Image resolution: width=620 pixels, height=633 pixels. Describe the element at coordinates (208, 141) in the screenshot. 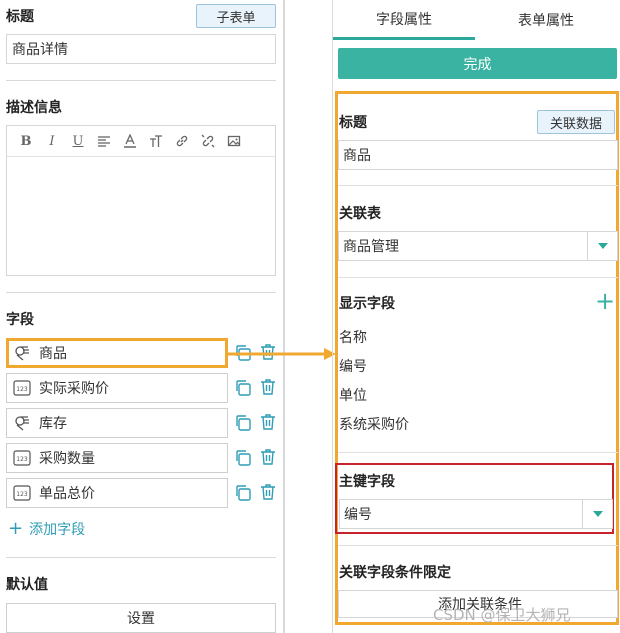

I see `unlink-icon` at that location.